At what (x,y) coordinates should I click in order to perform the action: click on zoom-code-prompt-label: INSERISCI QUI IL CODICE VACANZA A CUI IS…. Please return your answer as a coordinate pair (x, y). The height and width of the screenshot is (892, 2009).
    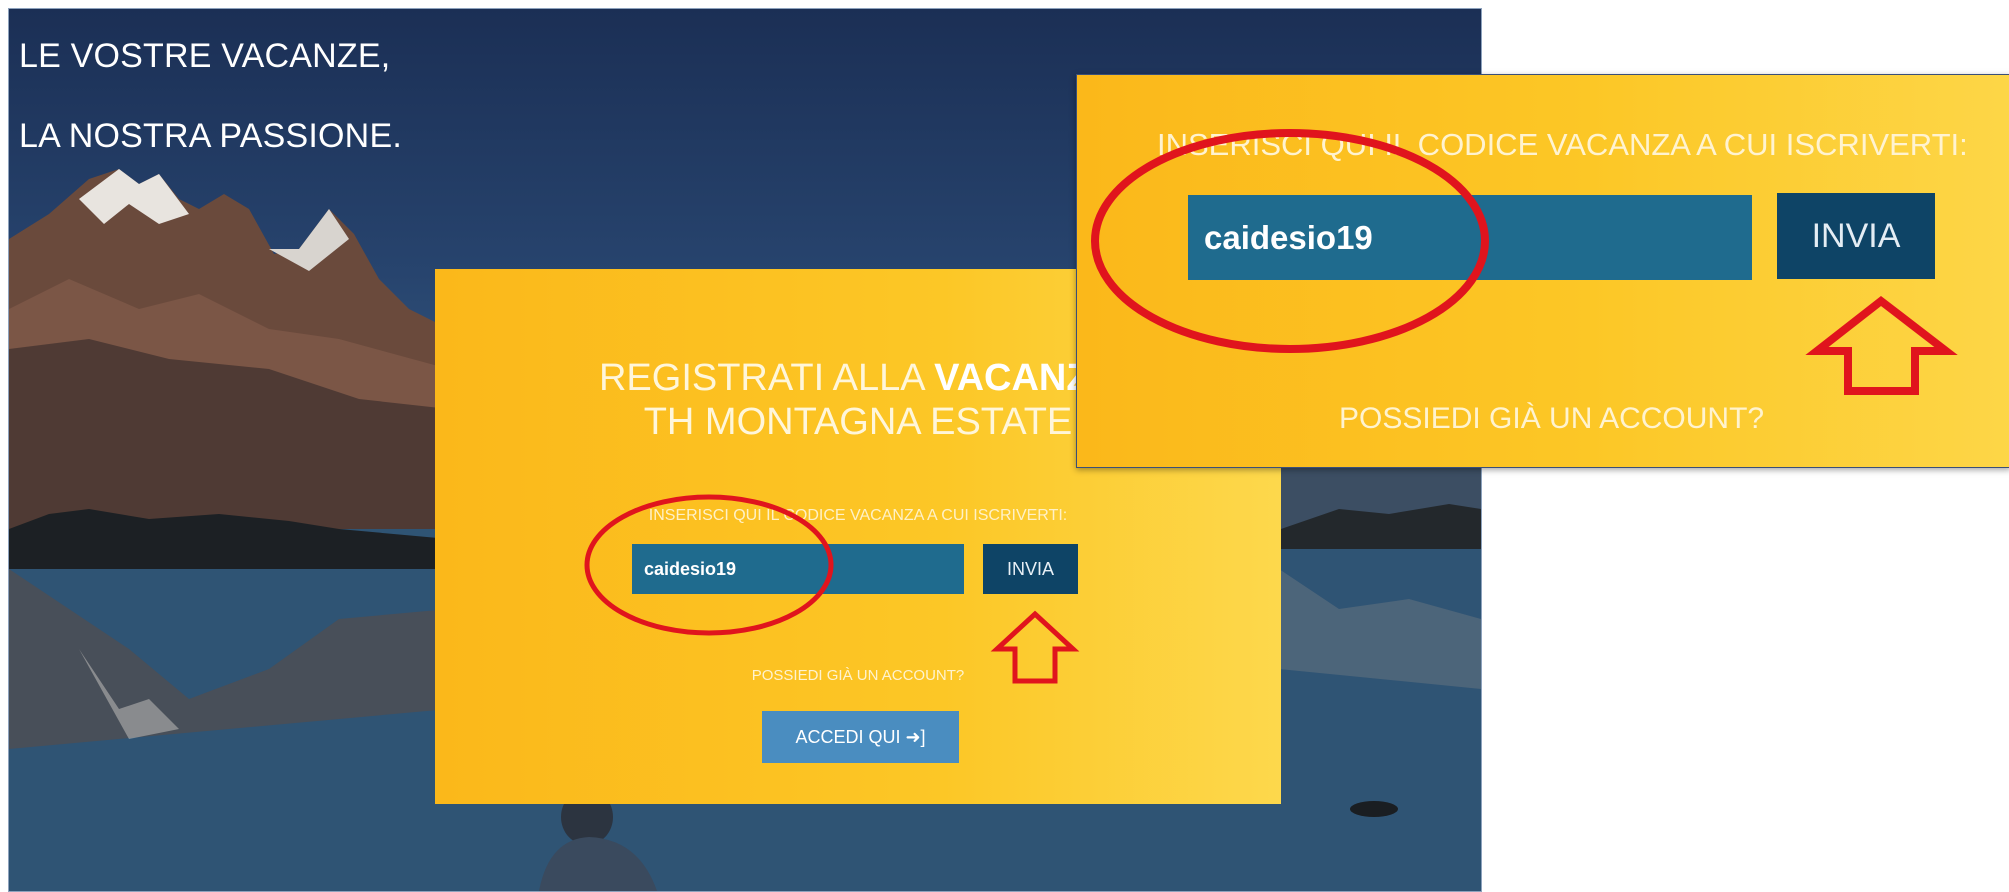
    Looking at the image, I should click on (1562, 144).